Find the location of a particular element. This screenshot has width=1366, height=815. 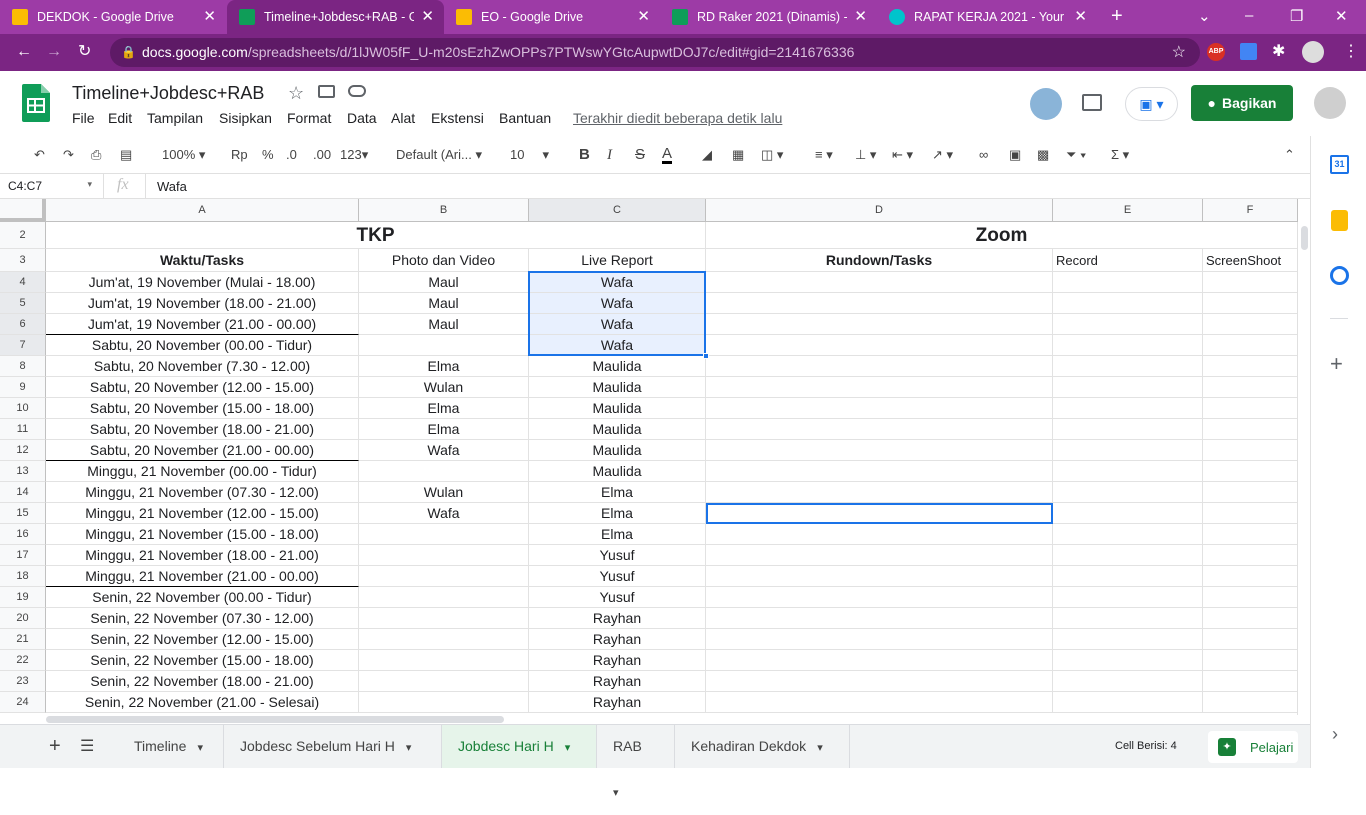

bookmark-star-icon: ☆ is located at coordinates (1179, 52).